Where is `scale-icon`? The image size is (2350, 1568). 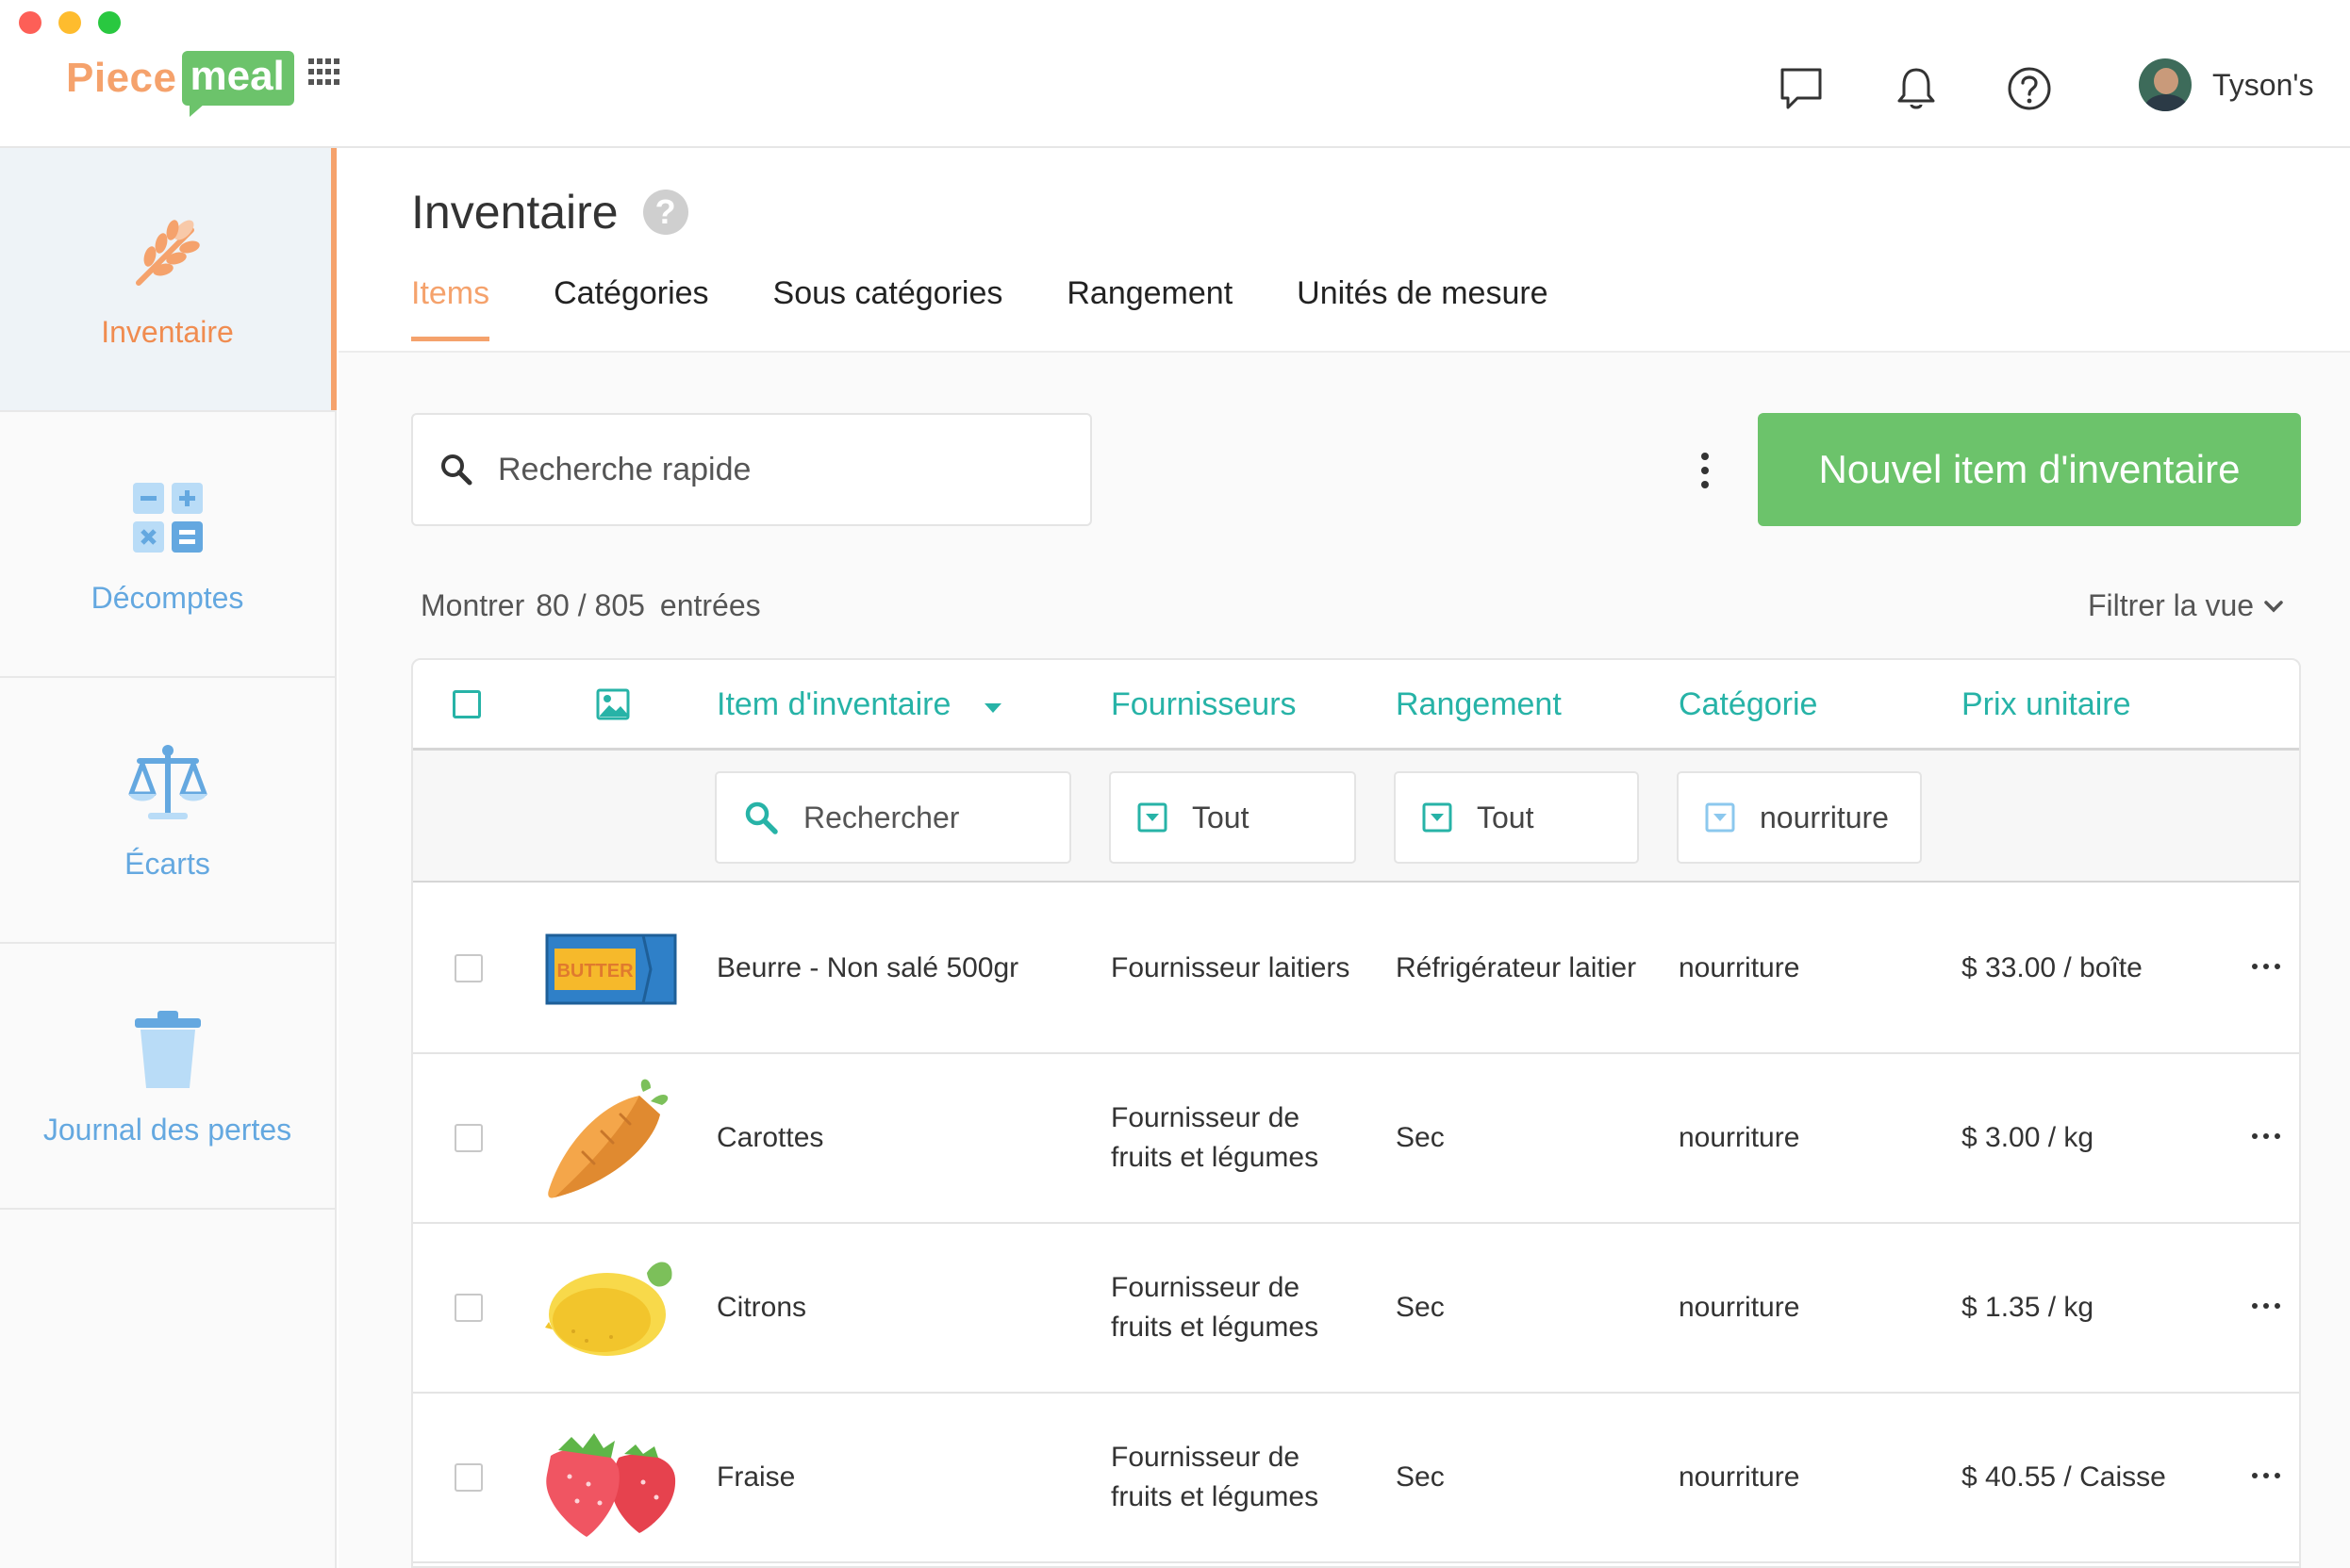
scale-icon is located at coordinates (167, 781).